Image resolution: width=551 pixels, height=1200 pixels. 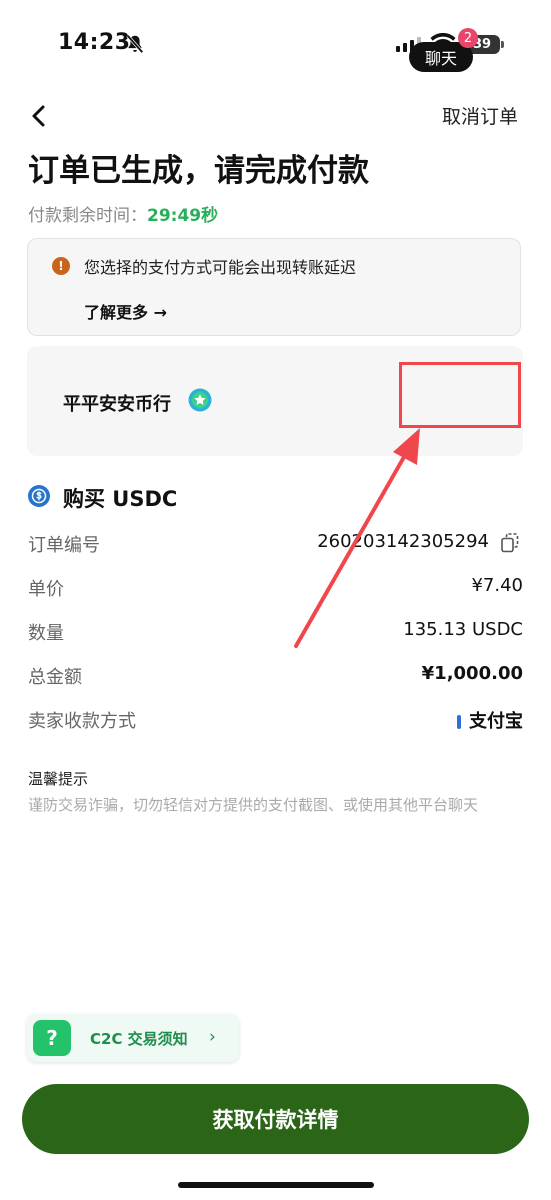 I want to click on notice-text: 您选择的支付方式可能会出现转账延迟, so click(x=220, y=267).